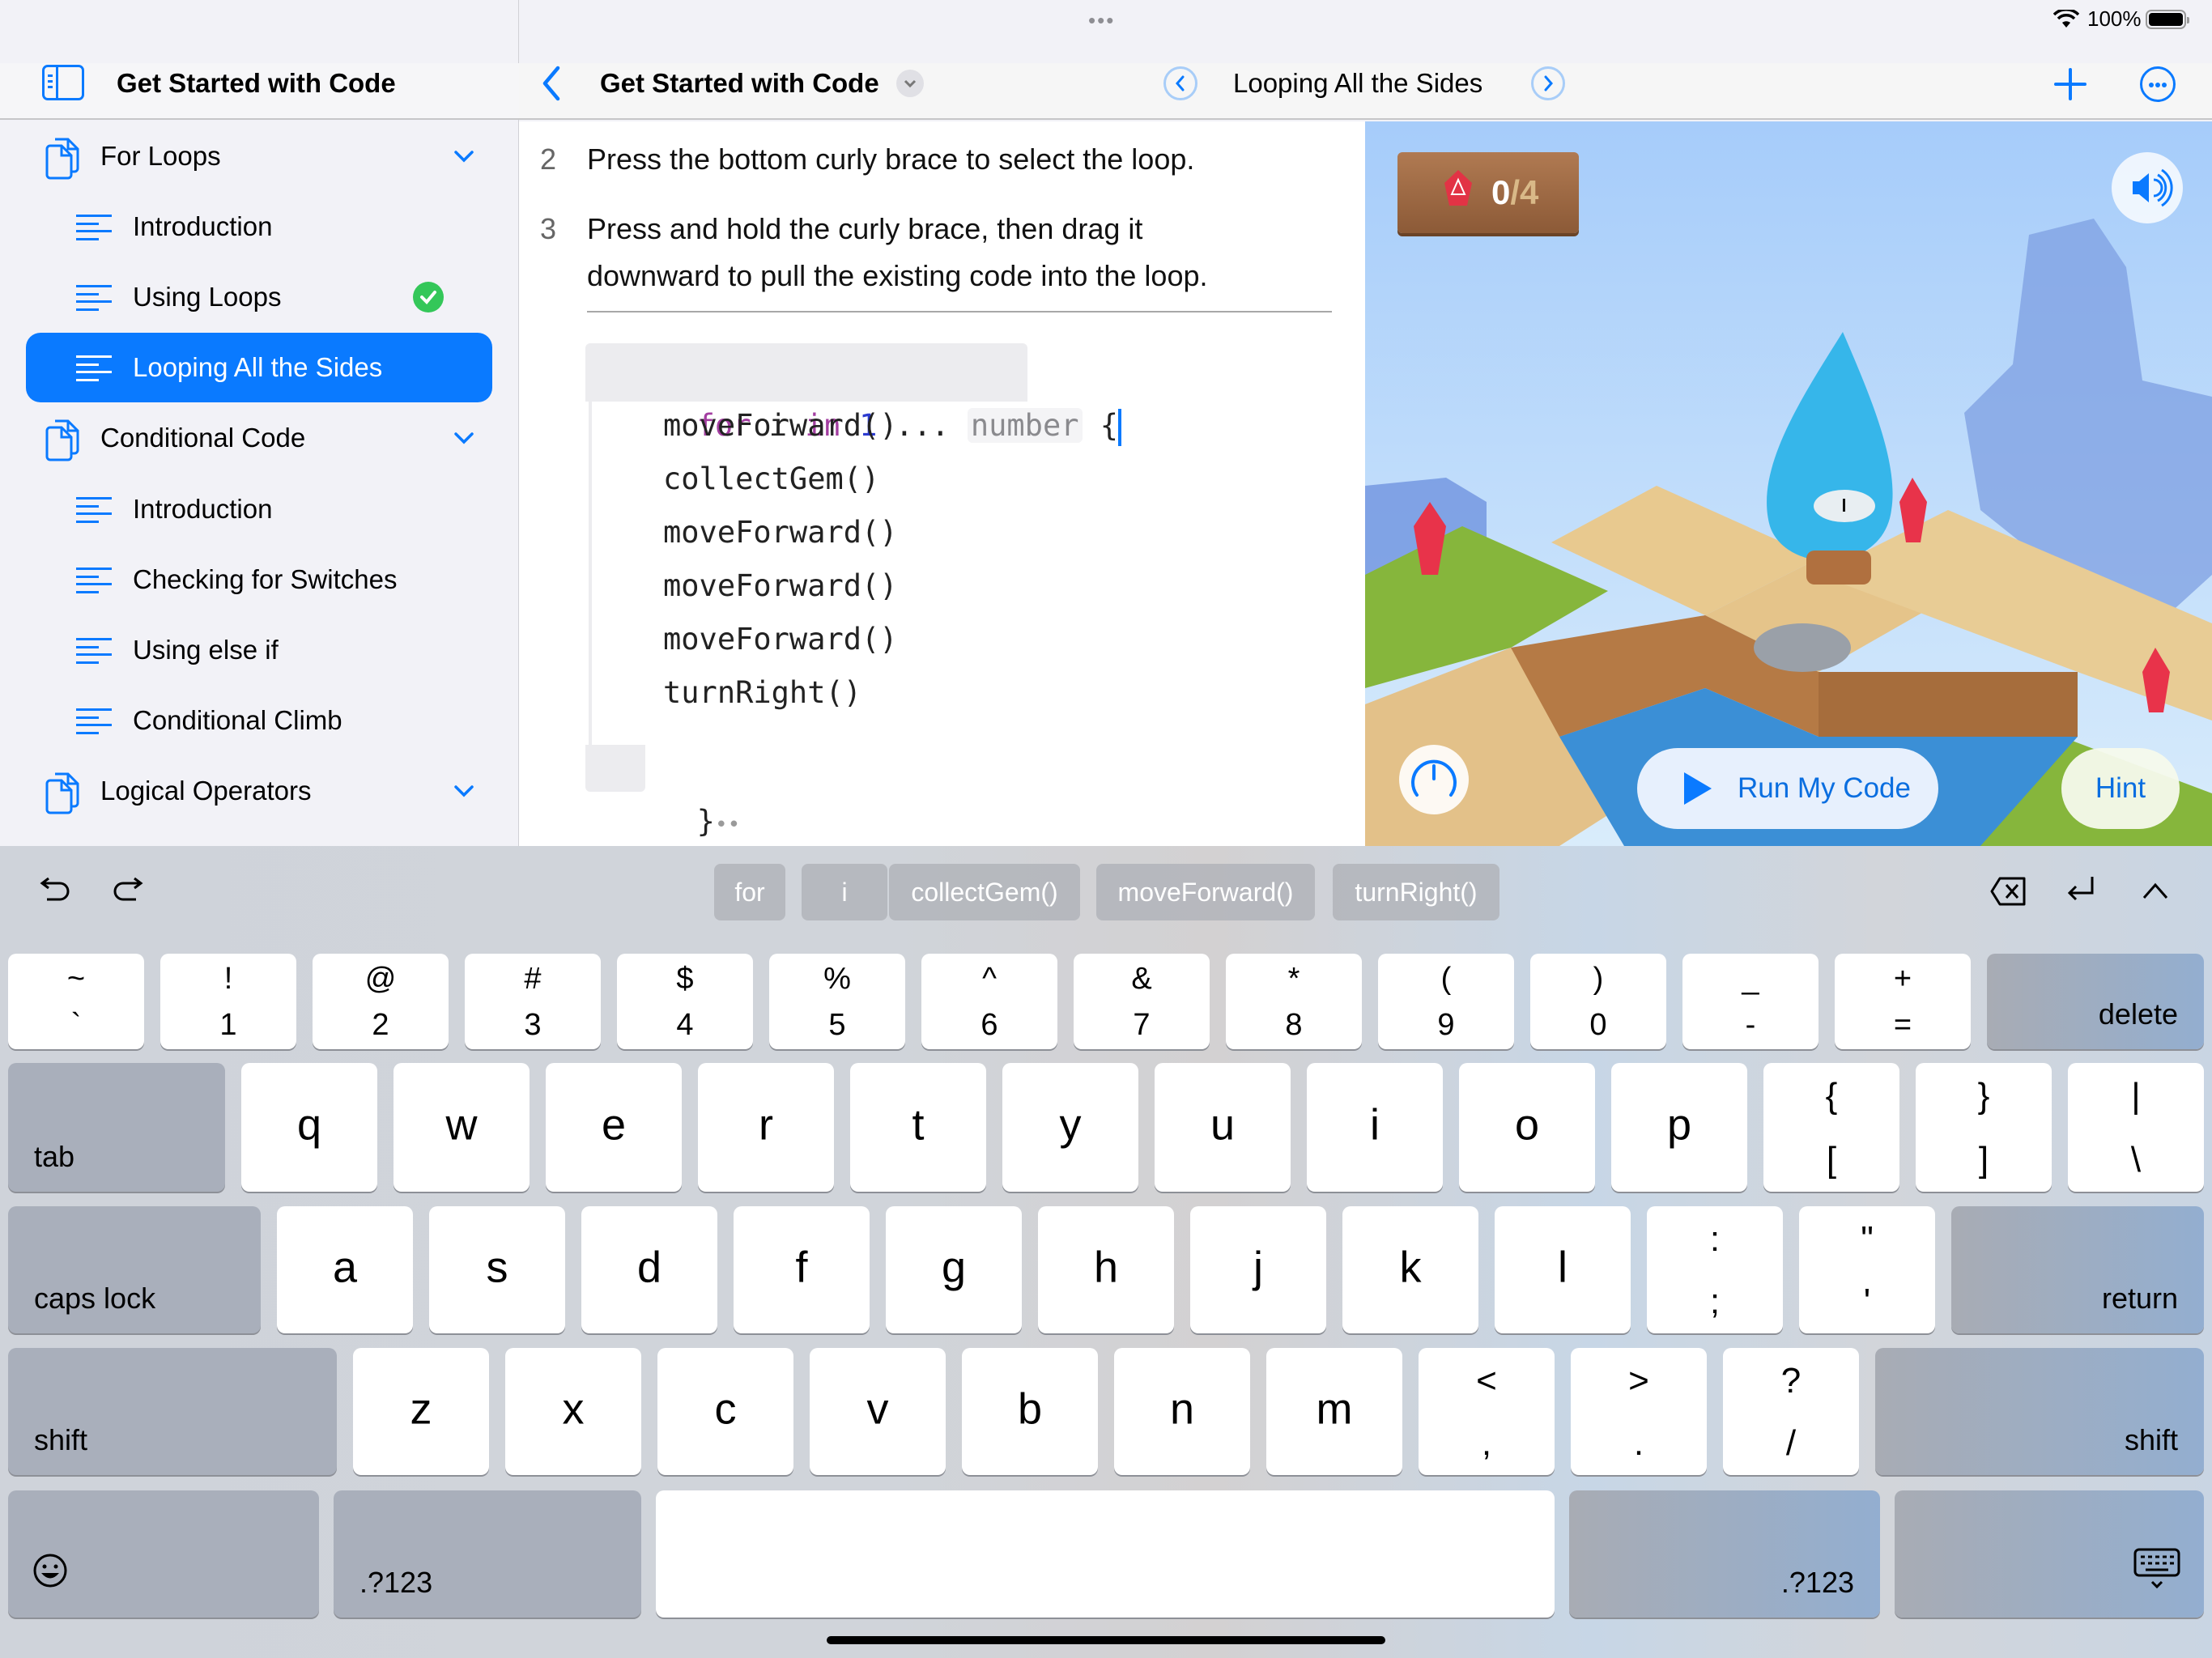 Image resolution: width=2212 pixels, height=1658 pixels. Describe the element at coordinates (345, 1269) in the screenshot. I see `key-a: a` at that location.